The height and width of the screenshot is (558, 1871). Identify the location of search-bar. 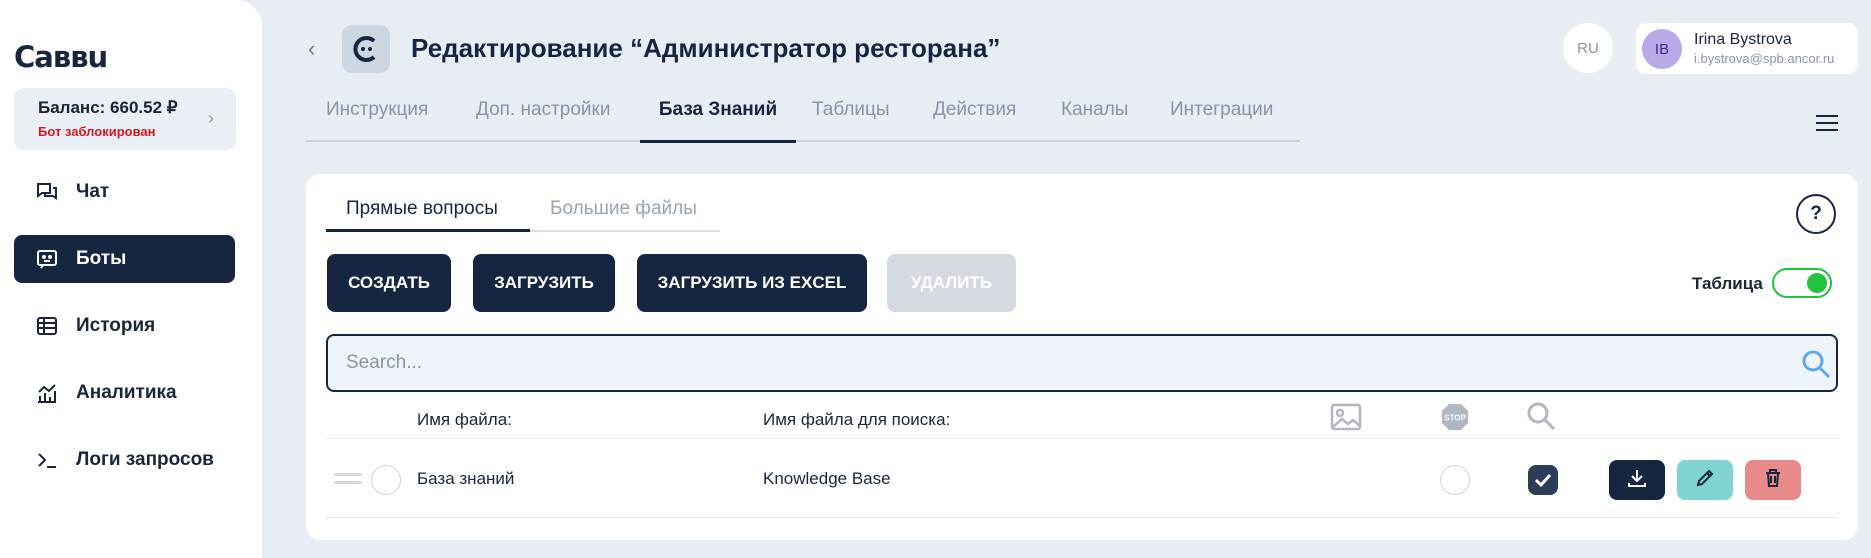
(1082, 363).